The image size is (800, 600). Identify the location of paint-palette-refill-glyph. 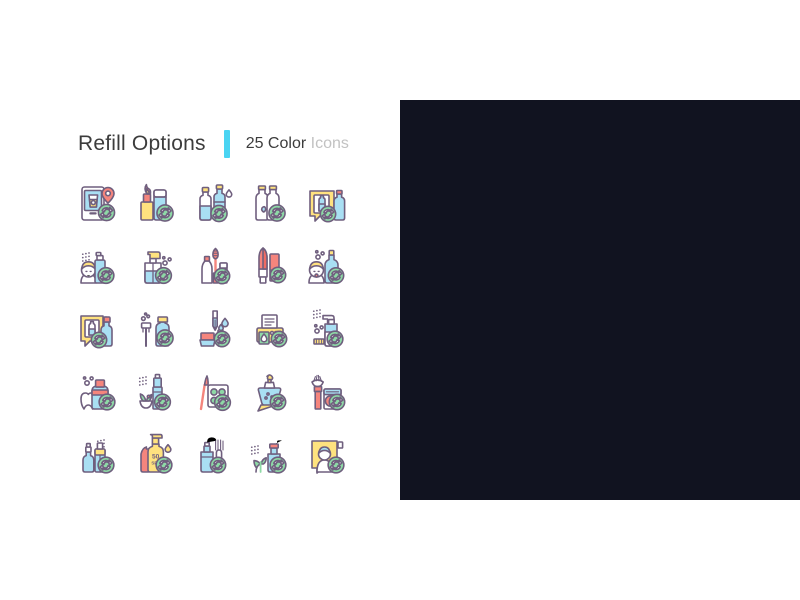
(215, 392).